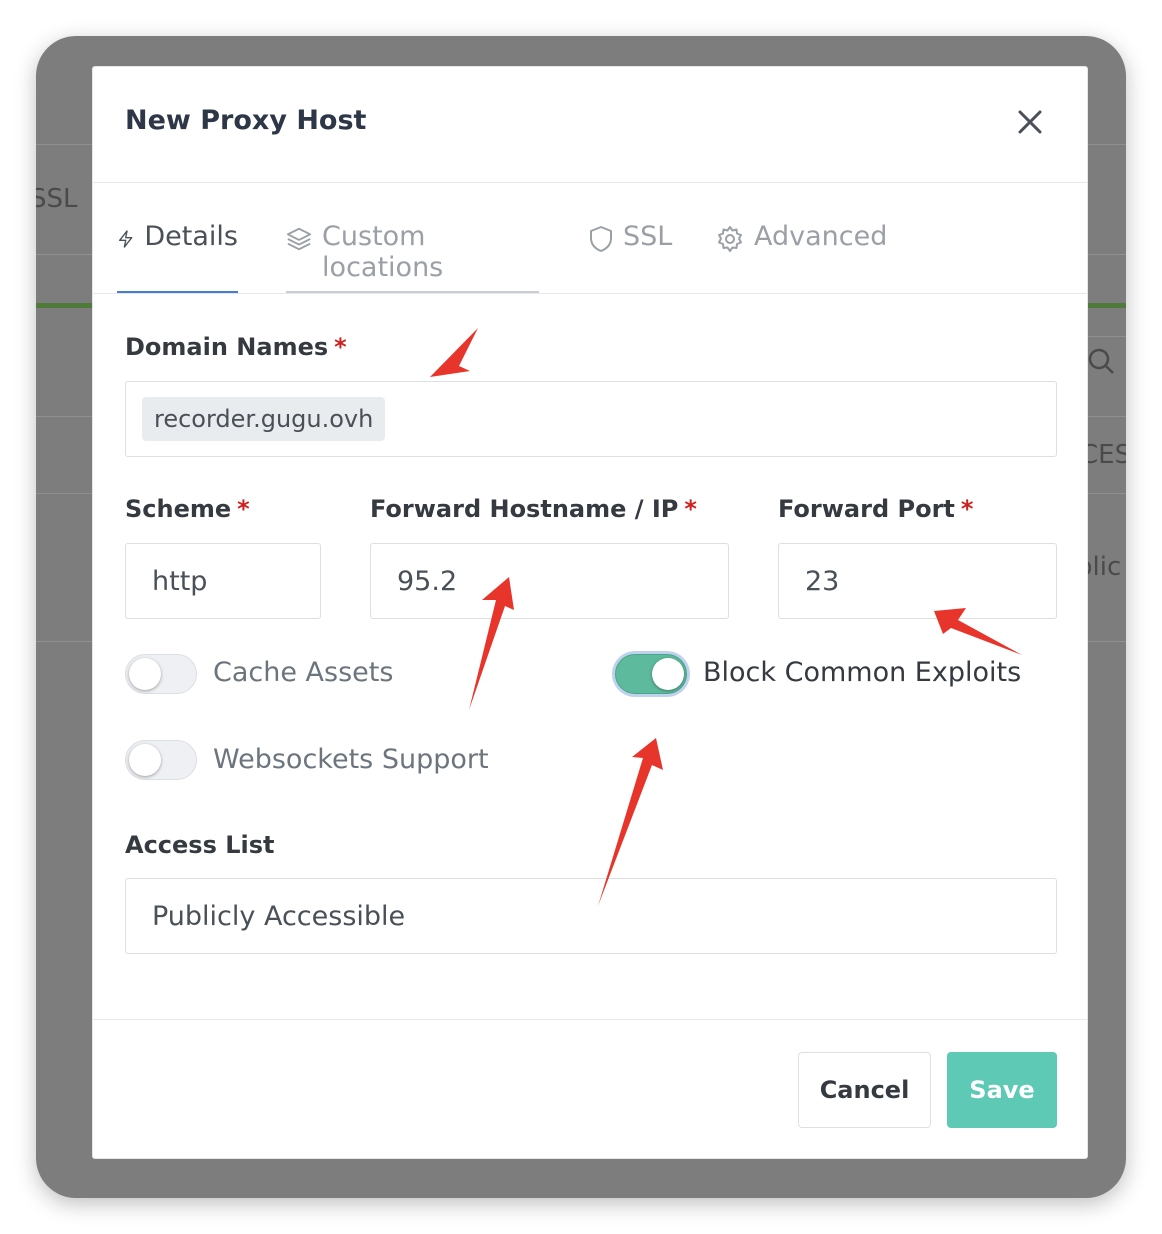 This screenshot has height=1234, width=1162. Describe the element at coordinates (822, 581) in the screenshot. I see `forward-port-value: 23` at that location.